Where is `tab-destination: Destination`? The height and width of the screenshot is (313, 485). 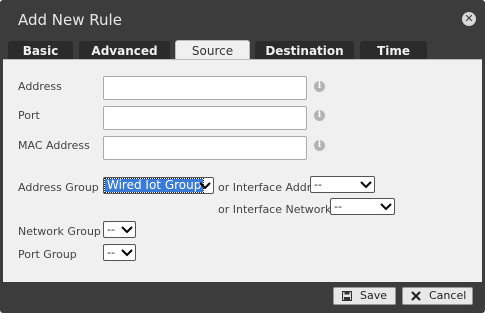 tab-destination: Destination is located at coordinates (304, 50).